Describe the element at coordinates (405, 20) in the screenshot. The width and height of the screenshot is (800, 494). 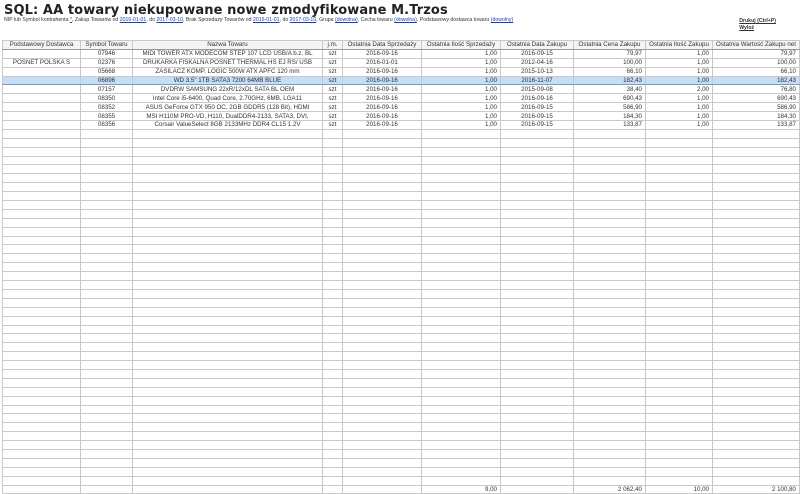
I see `cecha-link: (dowolna)` at that location.